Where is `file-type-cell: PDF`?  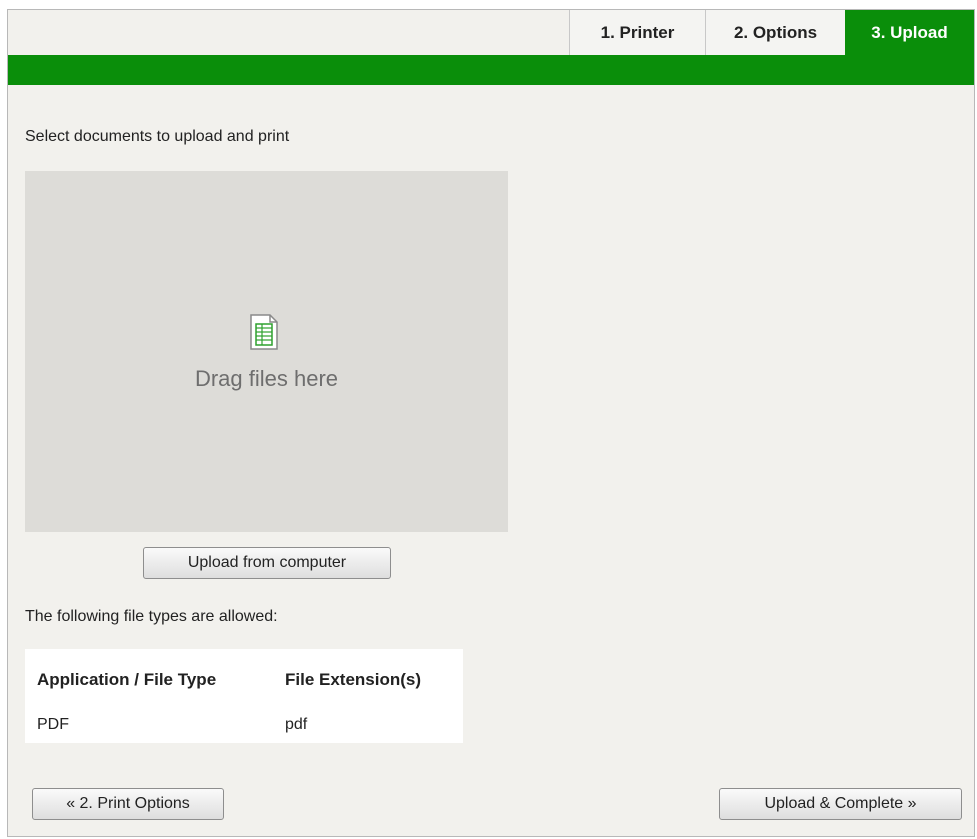
file-type-cell: PDF is located at coordinates (53, 724).